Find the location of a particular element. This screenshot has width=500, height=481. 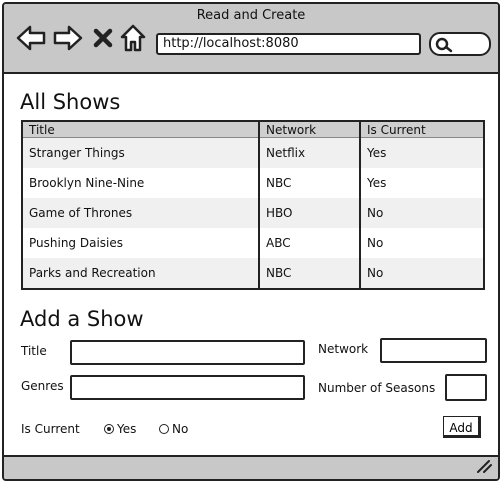

search-box is located at coordinates (460, 44).